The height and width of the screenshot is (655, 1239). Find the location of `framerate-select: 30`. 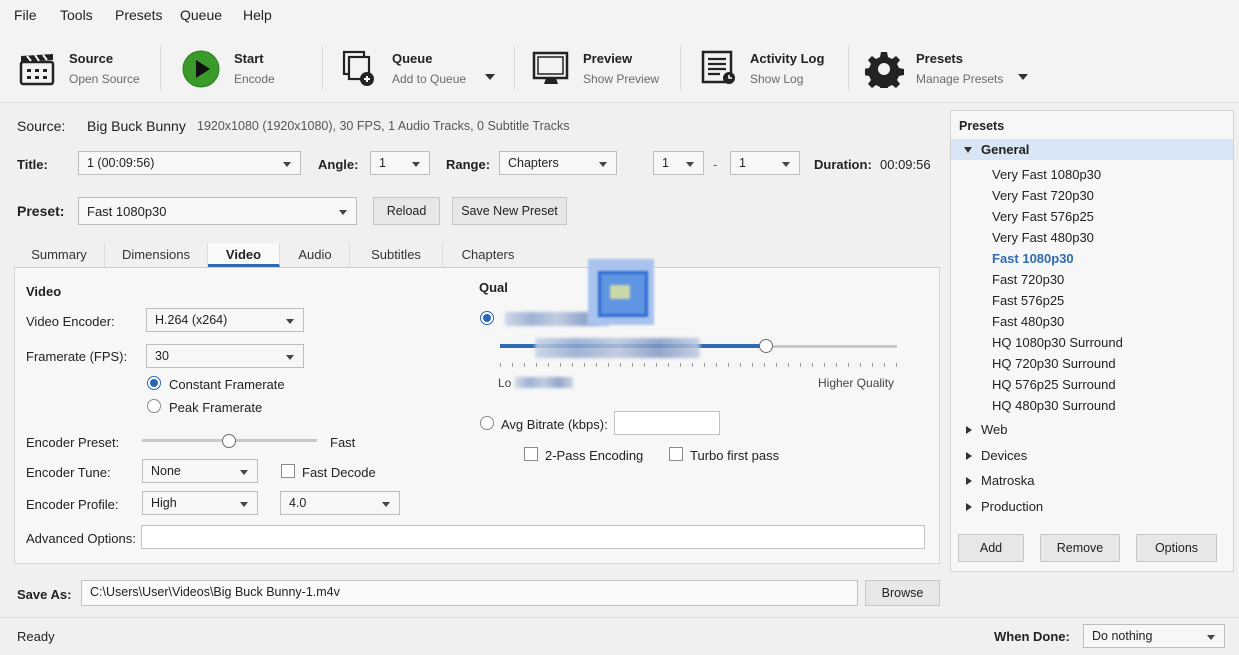

framerate-select: 30 is located at coordinates (225, 356).